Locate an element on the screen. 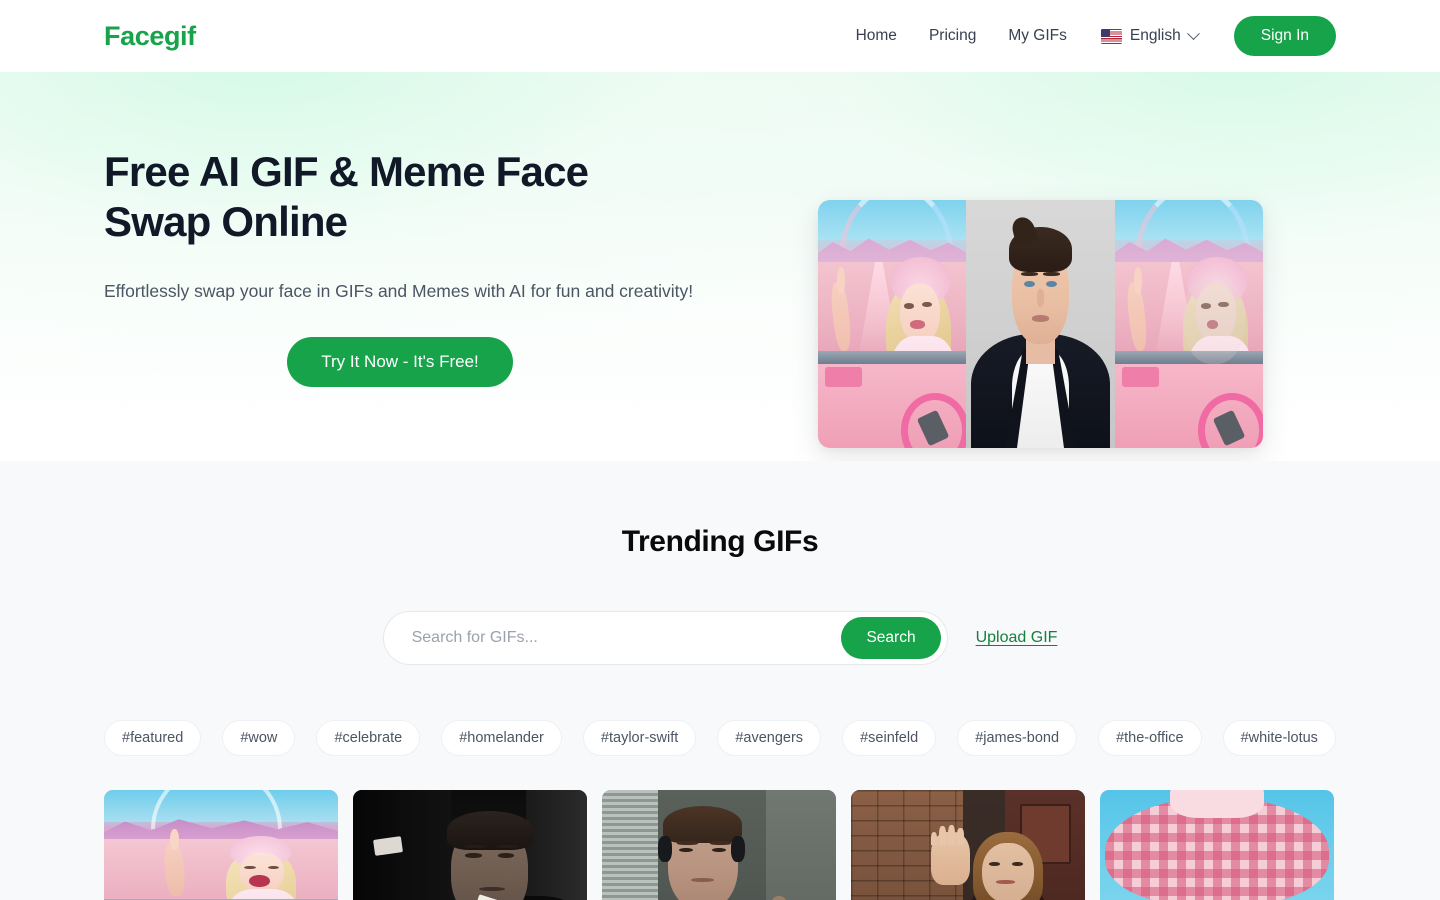 This screenshot has height=900, width=1440. trending-heading: Trending GIFs is located at coordinates (720, 541).